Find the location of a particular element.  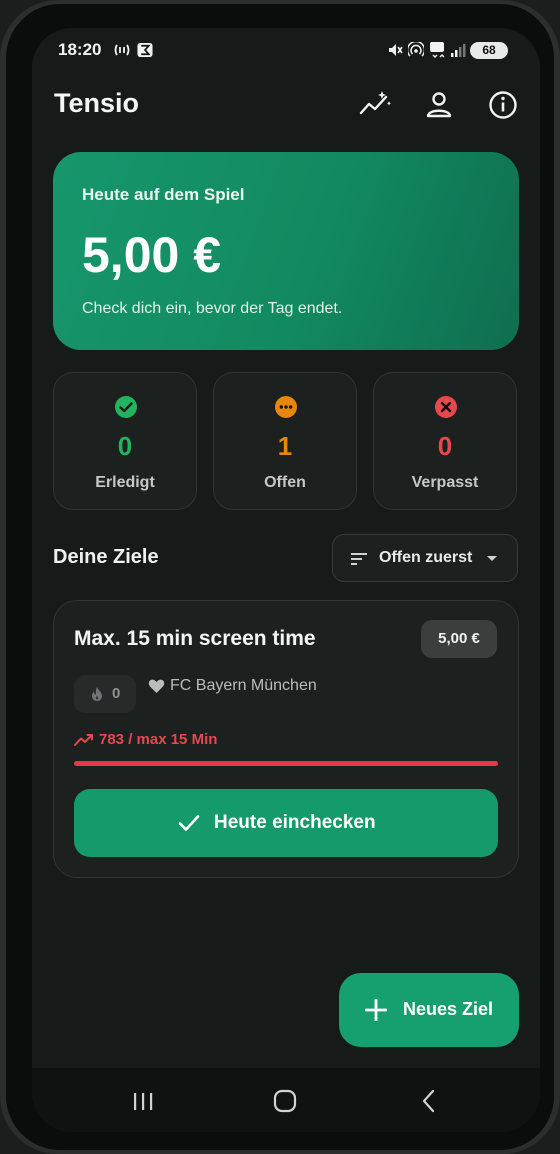

goals-section-title: Deine Ziele is located at coordinates (106, 557).